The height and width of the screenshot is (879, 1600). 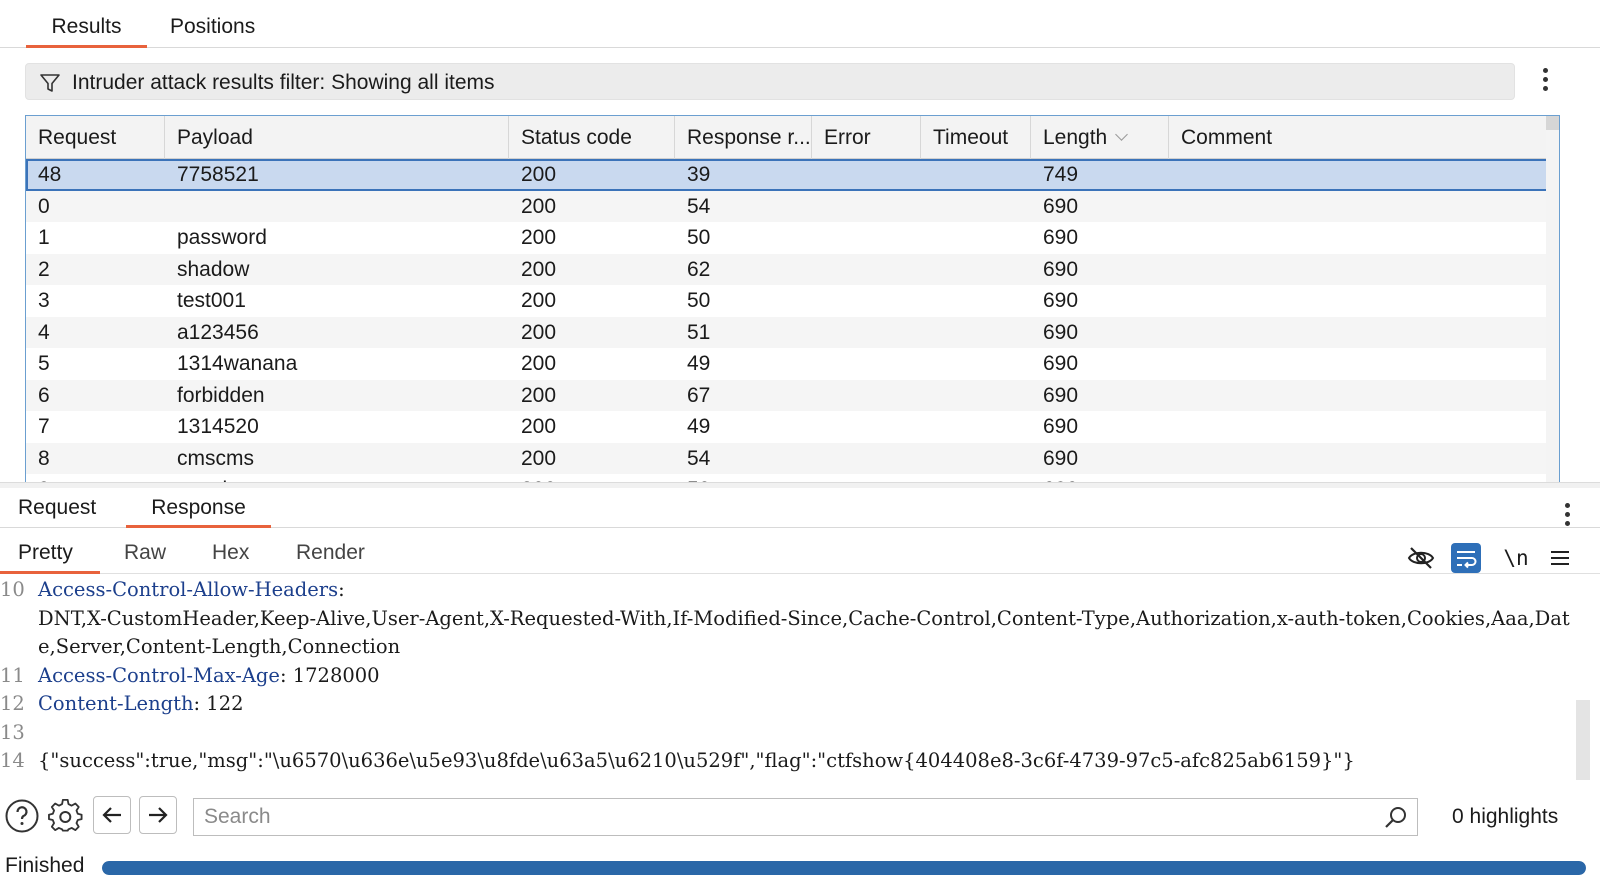 What do you see at coordinates (44, 237) in the screenshot?
I see `cell-request: 1` at bounding box center [44, 237].